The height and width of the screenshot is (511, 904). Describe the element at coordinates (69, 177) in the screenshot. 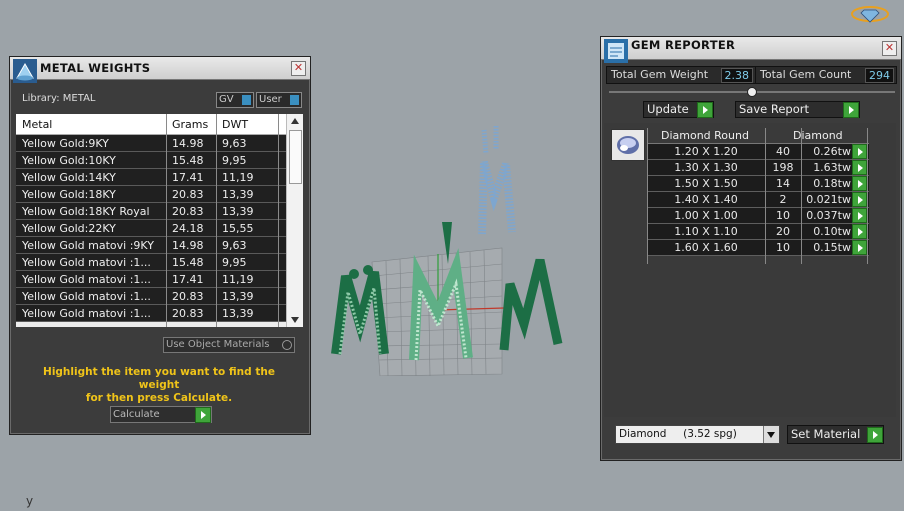

I see `cell-metal: Yellow Gold:14KY` at that location.